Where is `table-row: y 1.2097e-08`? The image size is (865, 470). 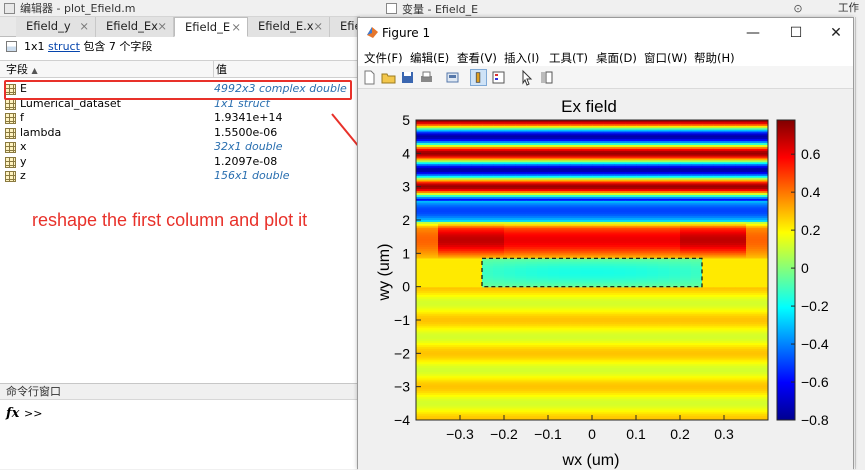 table-row: y 1.2097e-08 is located at coordinates (180, 162).